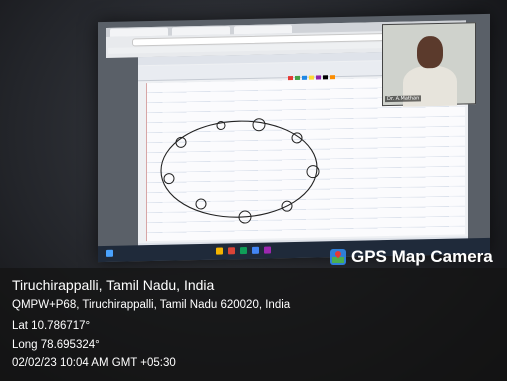 Image resolution: width=507 pixels, height=381 pixels. I want to click on video-tile: Dr. A.Mathan, so click(429, 64).